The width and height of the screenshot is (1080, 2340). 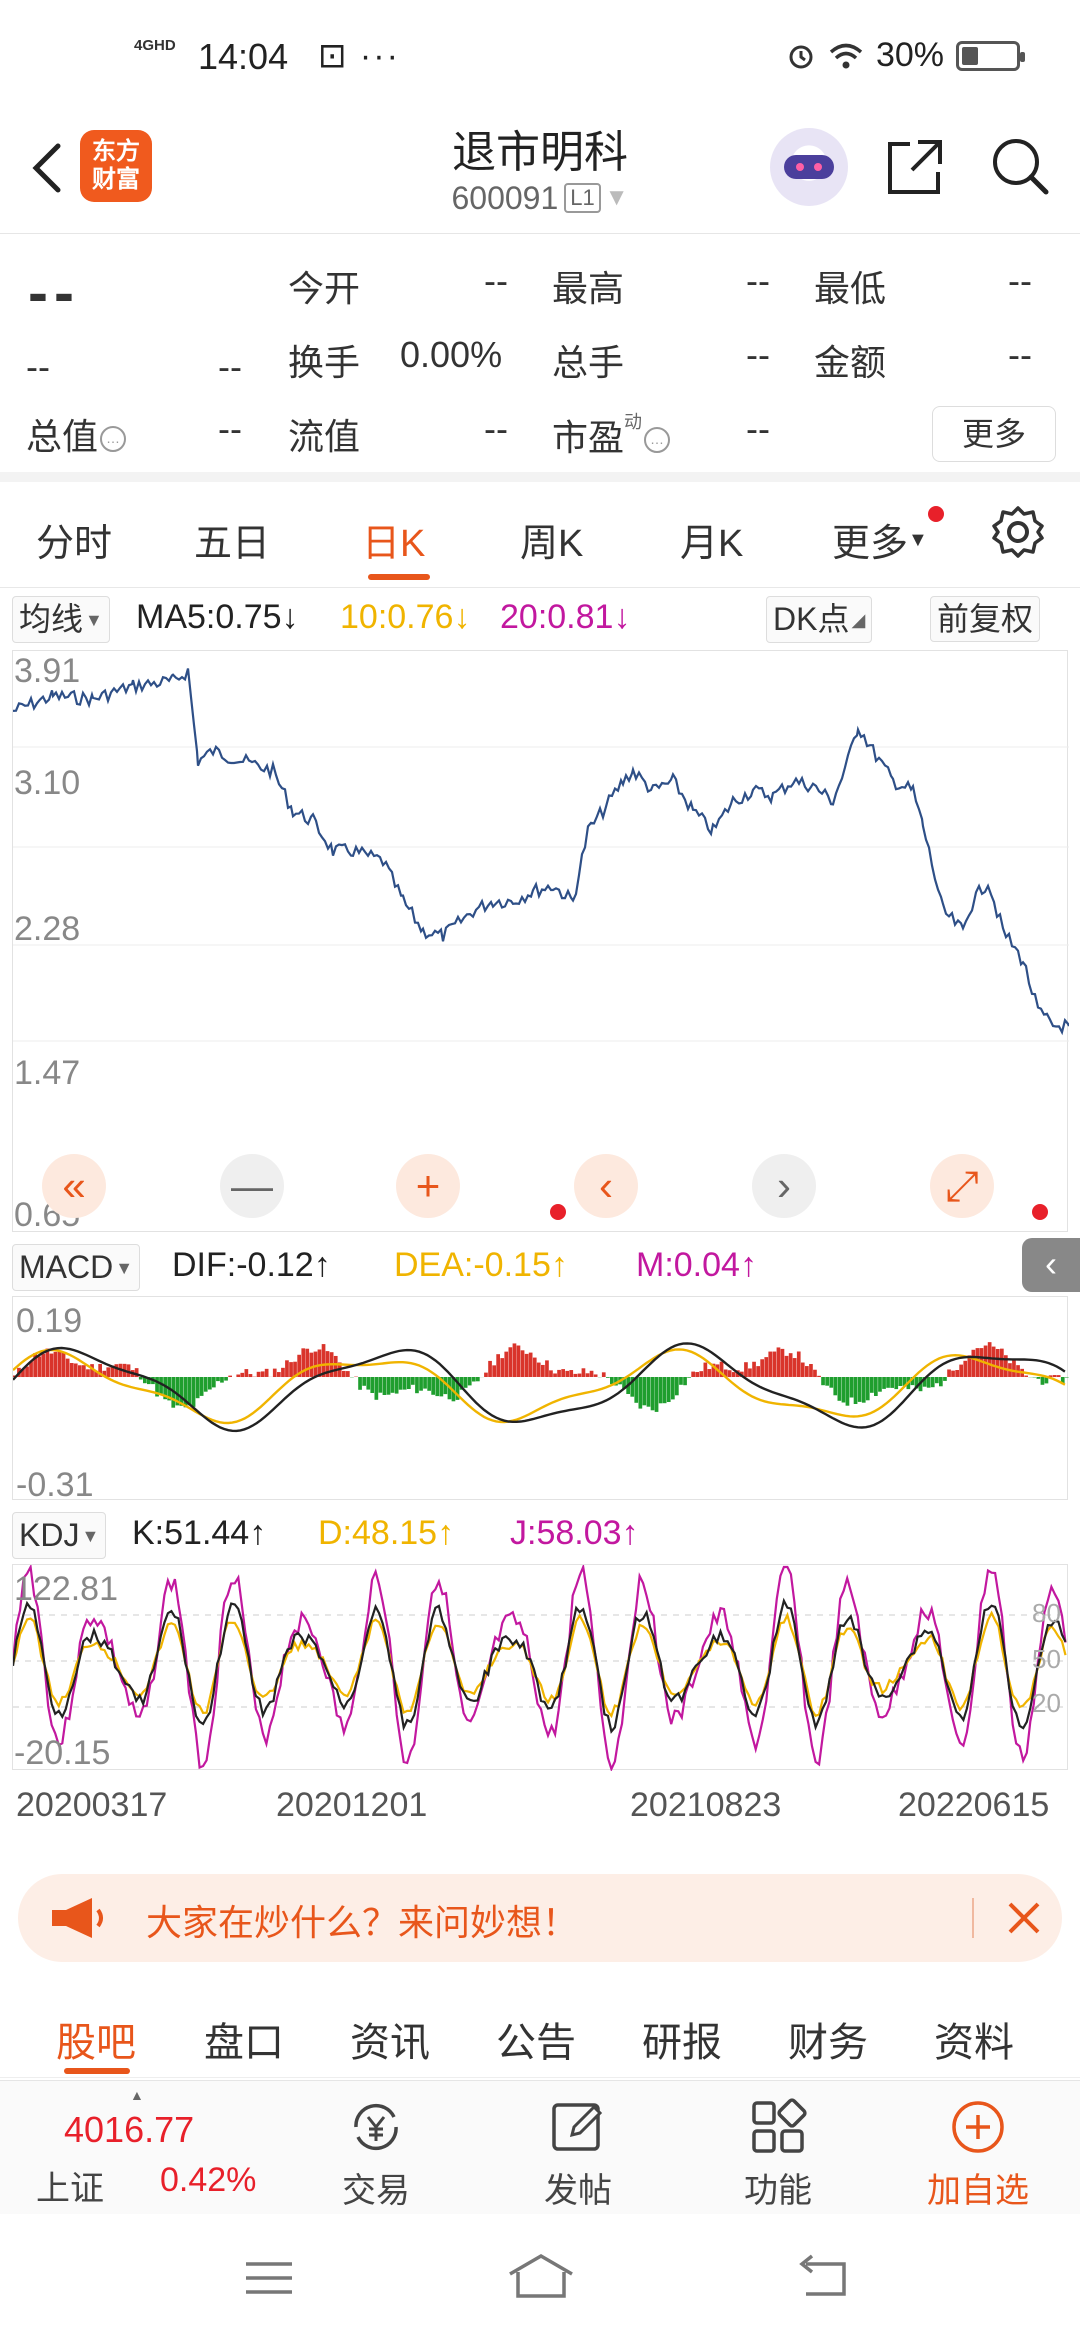 I want to click on functions-button: 功能, so click(x=778, y=2148).